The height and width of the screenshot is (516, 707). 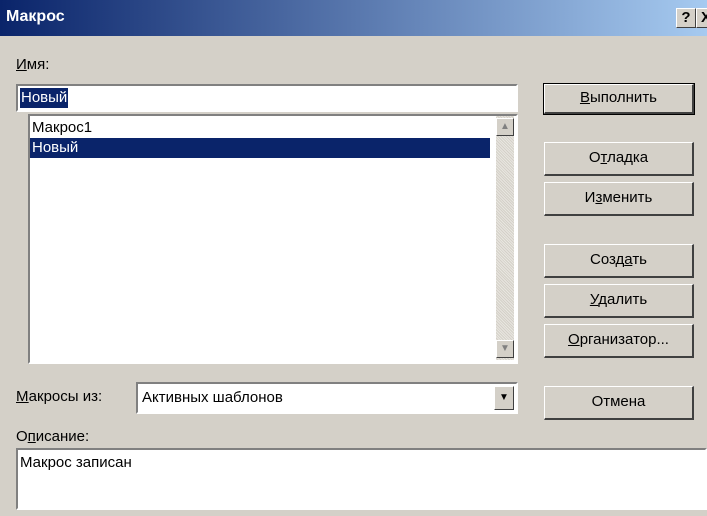 What do you see at coordinates (619, 403) in the screenshot?
I see `cancel-button: Отмена` at bounding box center [619, 403].